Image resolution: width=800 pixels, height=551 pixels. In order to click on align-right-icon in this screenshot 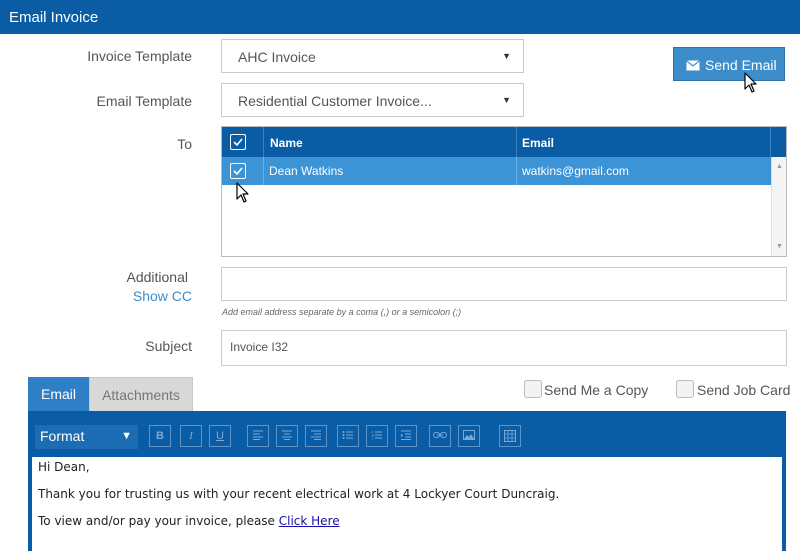, I will do `click(316, 436)`.